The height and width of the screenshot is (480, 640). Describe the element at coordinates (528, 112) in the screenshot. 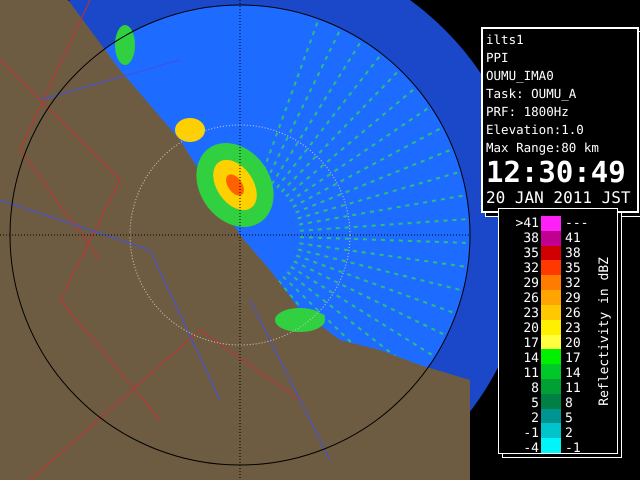

I see `prf-label: PRF: 1800Hz` at that location.